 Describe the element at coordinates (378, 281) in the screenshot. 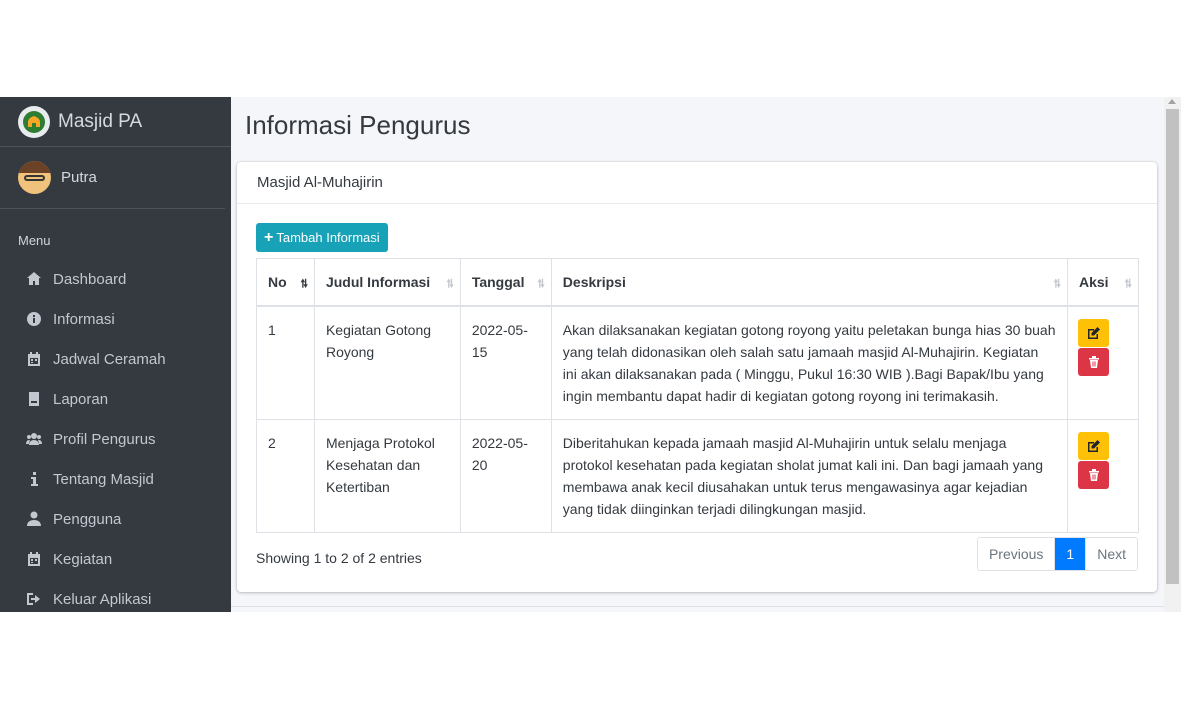

I see `column-label: Judul Informasi` at that location.